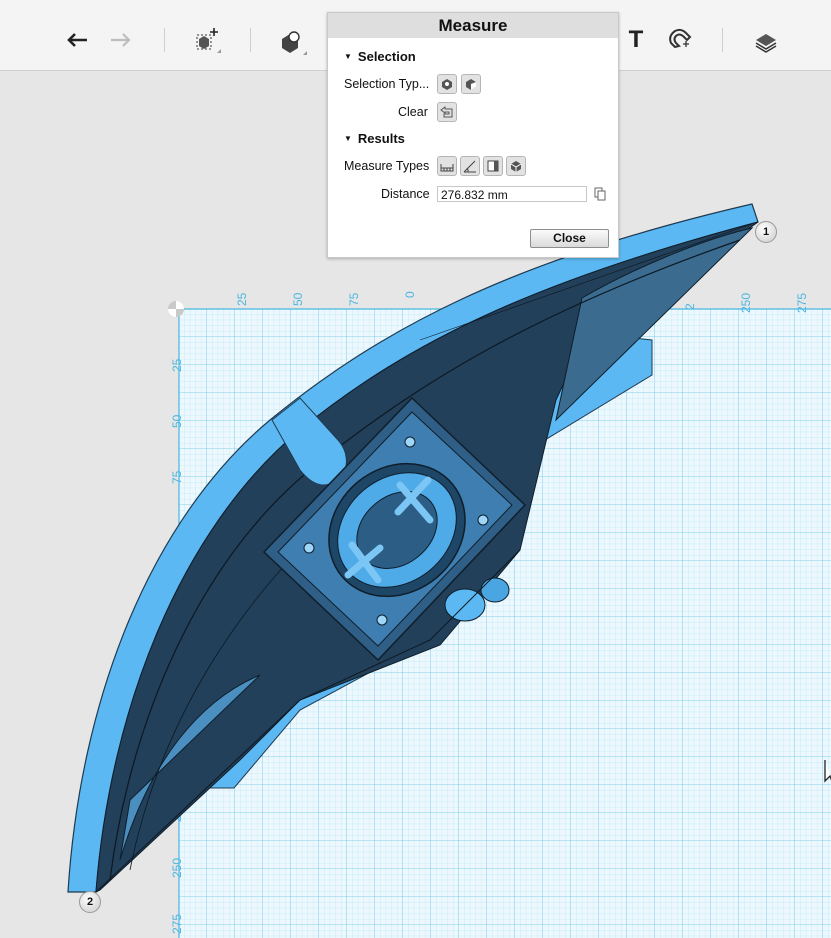  Describe the element at coordinates (387, 166) in the screenshot. I see `measure-types-label: Measure Types` at that location.